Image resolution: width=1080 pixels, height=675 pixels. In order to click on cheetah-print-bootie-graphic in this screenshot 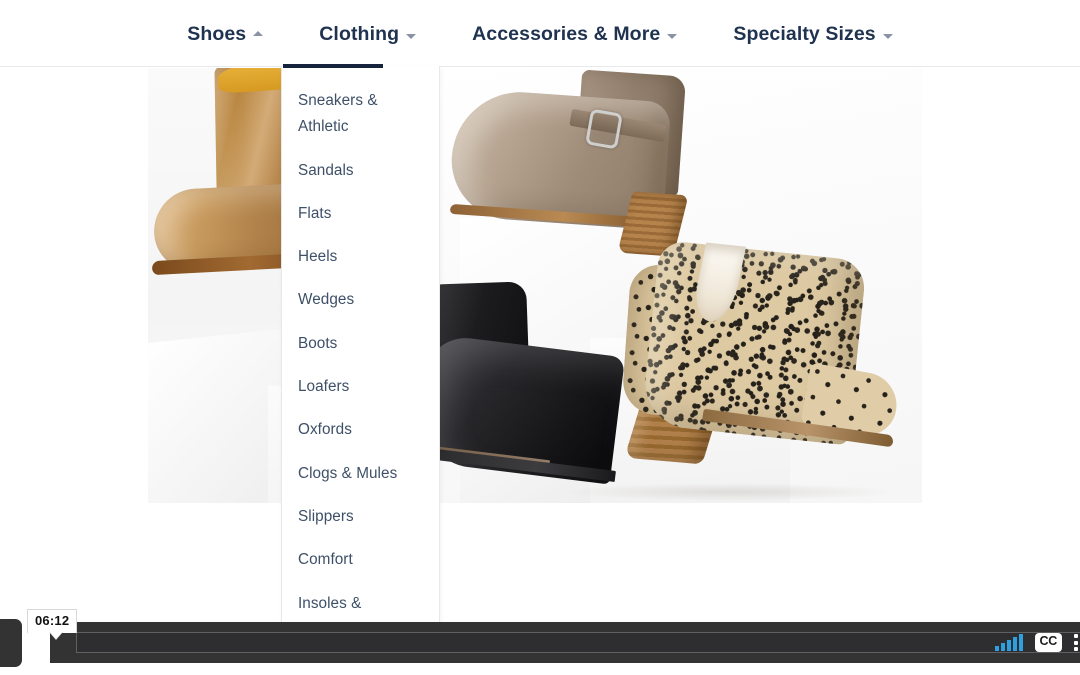, I will do `click(746, 364)`.